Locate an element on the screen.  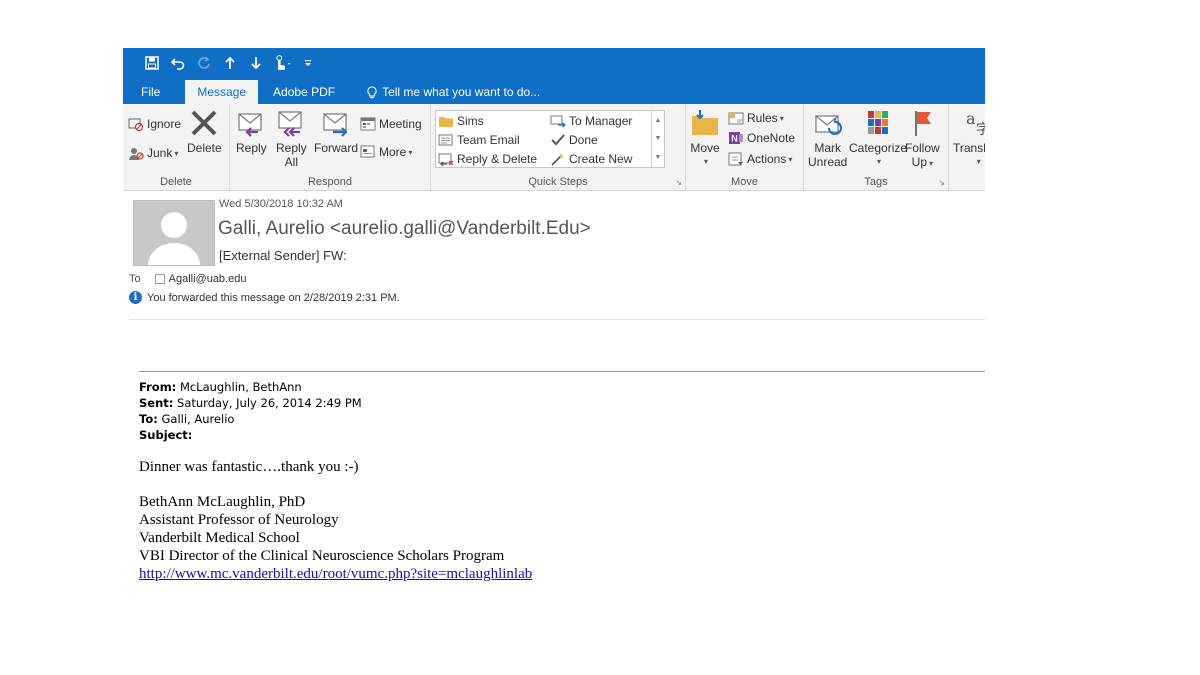
quick-step-to-manager-label: To Manager is located at coordinates (601, 121).